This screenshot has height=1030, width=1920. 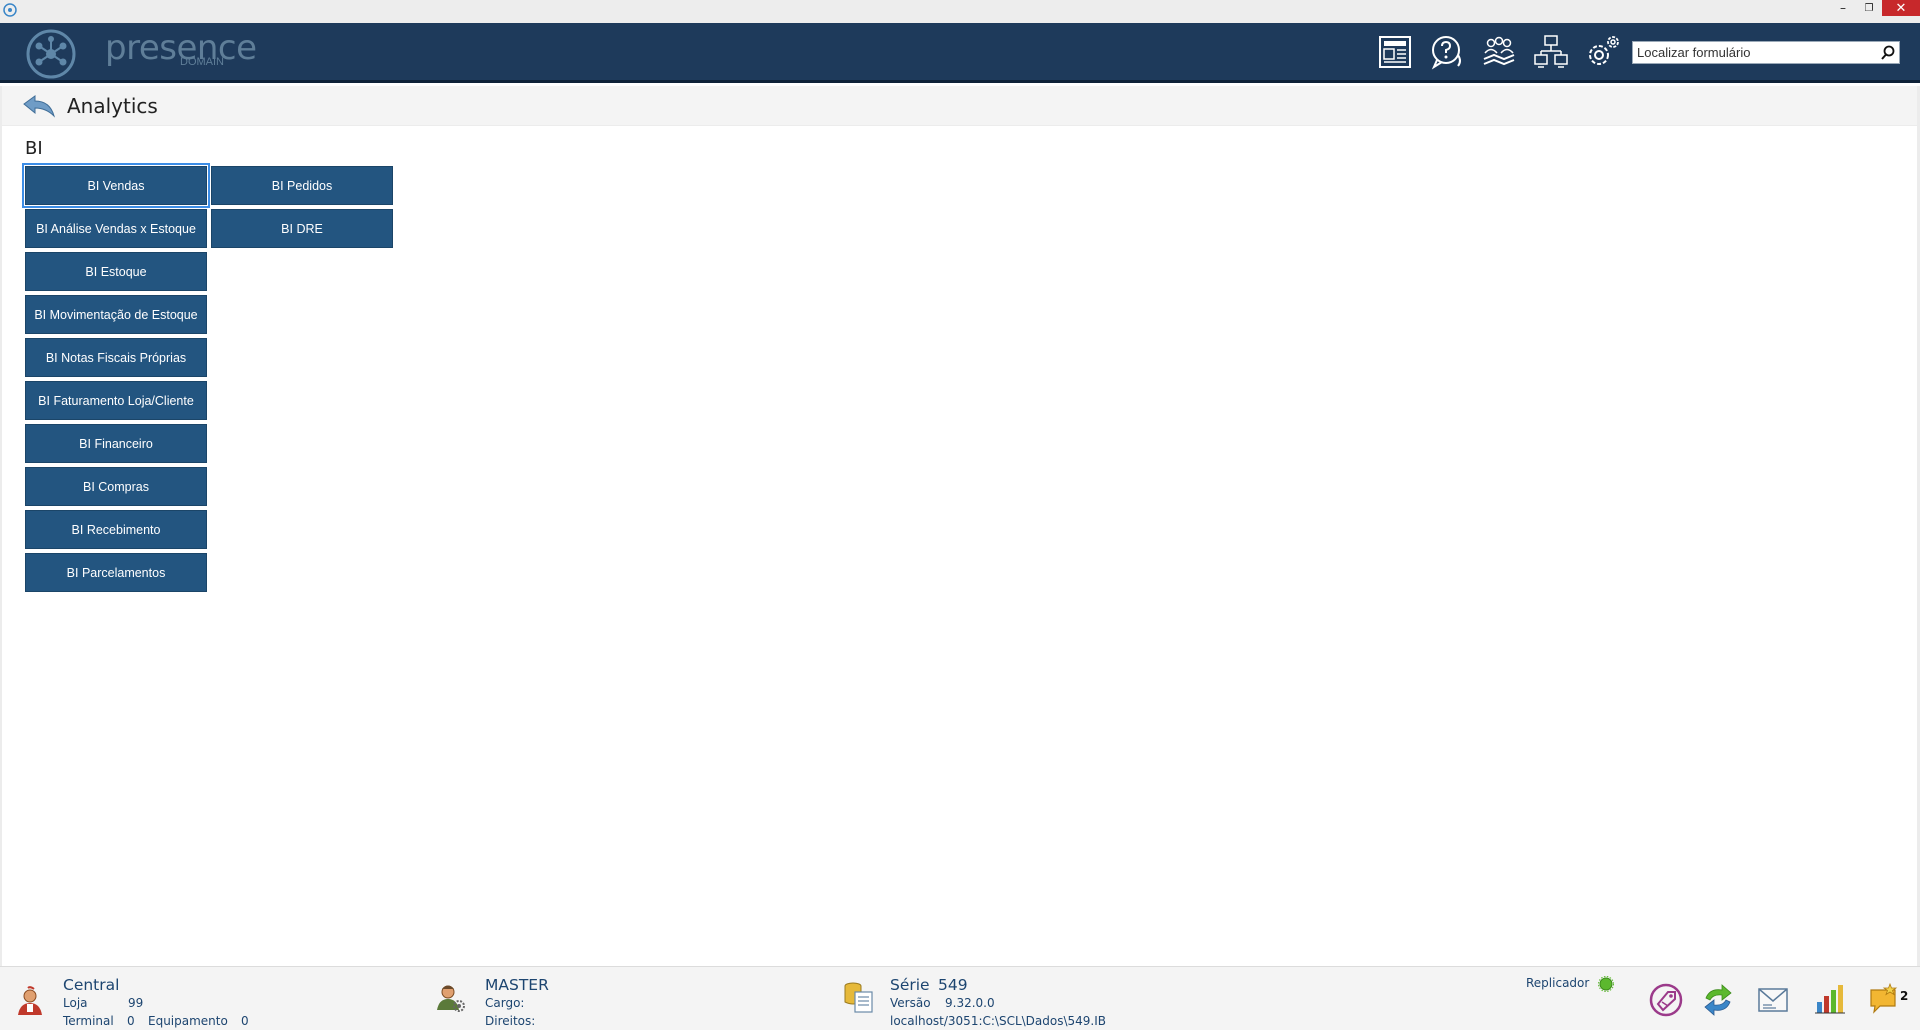 I want to click on versao-label: Versão, so click(x=910, y=1003).